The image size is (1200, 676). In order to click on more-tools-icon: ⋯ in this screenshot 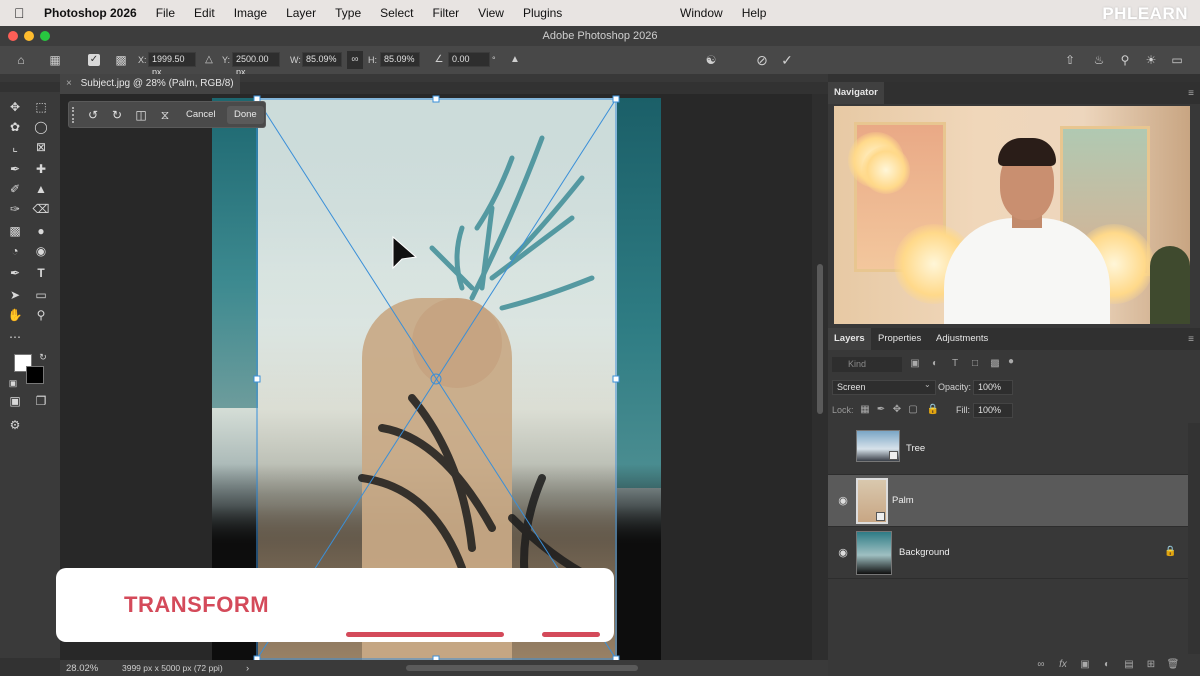, I will do `click(15, 337)`.